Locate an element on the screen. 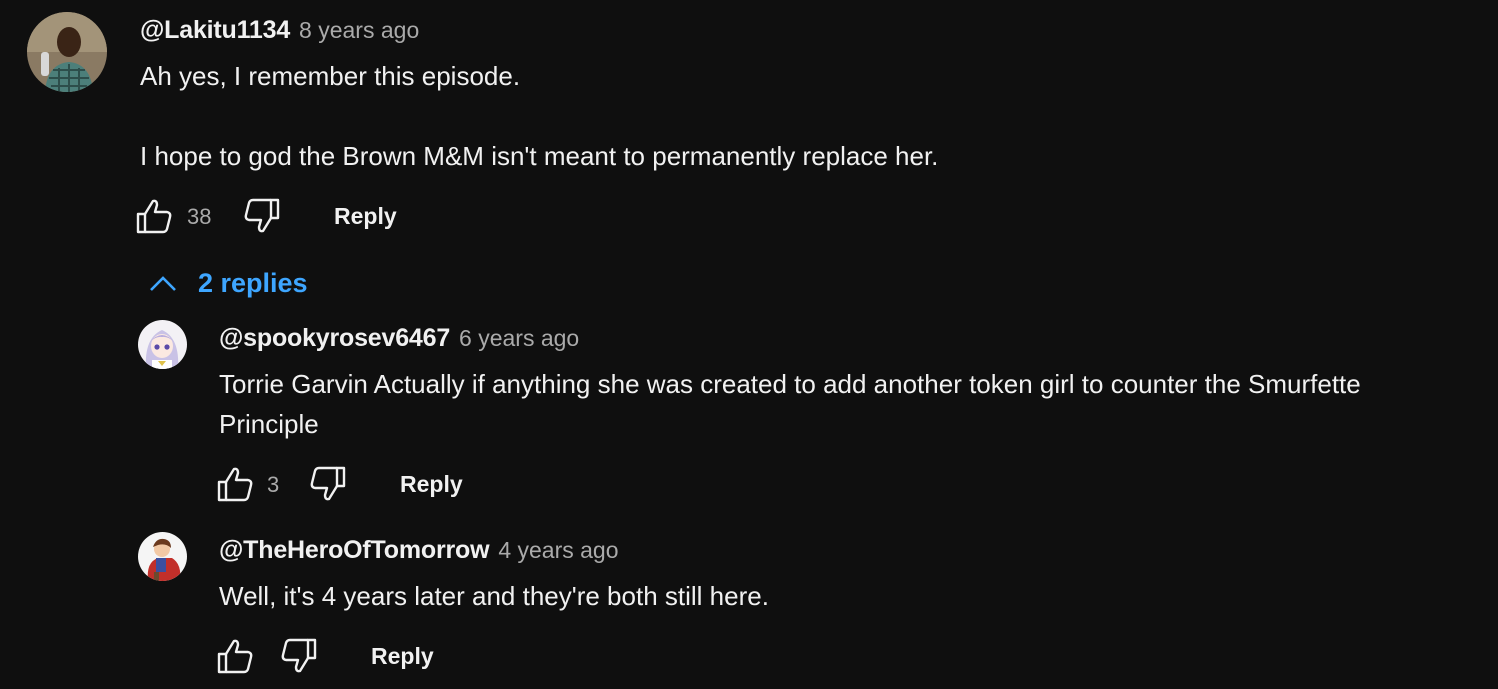 This screenshot has height=689, width=1498. replies-count-label: 2 replies is located at coordinates (253, 283).